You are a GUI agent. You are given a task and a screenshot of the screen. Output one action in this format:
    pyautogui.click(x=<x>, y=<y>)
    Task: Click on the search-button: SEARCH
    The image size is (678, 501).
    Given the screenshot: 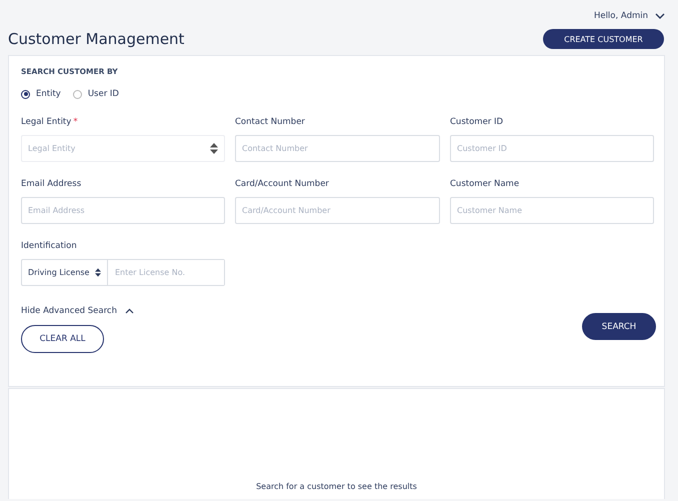 What is the action you would take?
    pyautogui.click(x=619, y=326)
    